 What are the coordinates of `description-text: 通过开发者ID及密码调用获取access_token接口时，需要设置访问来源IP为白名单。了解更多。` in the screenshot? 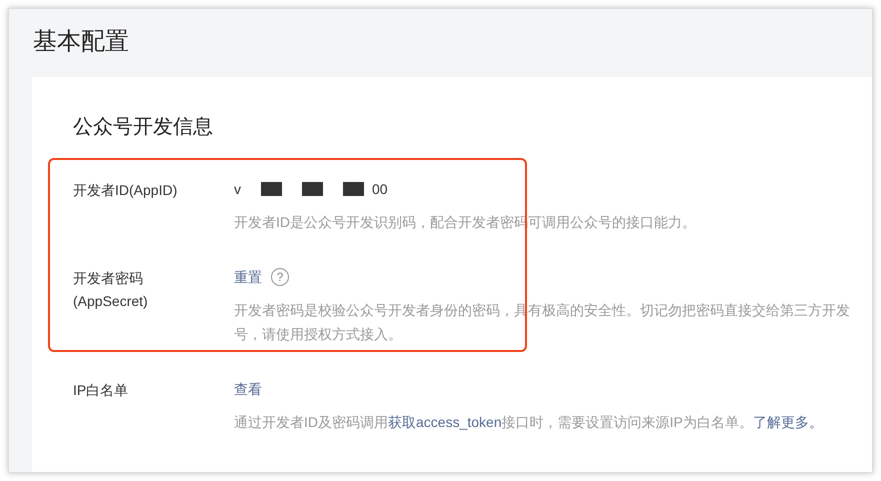 It's located at (528, 422).